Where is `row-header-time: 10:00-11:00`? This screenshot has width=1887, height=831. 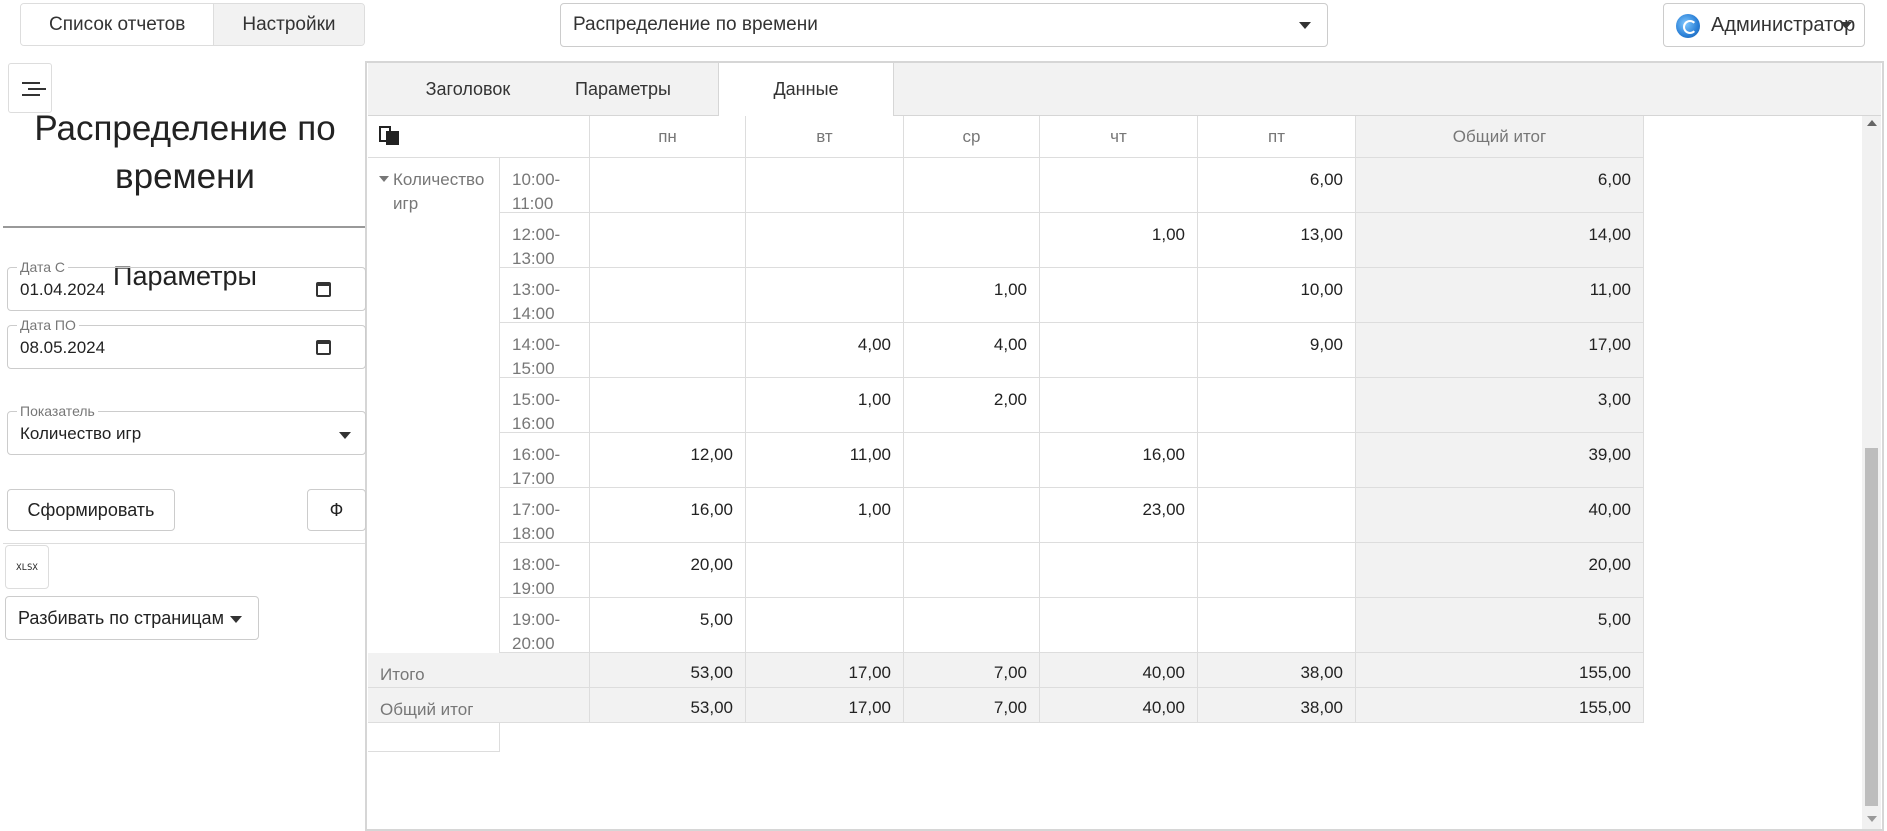 row-header-time: 10:00-11:00 is located at coordinates (545, 185).